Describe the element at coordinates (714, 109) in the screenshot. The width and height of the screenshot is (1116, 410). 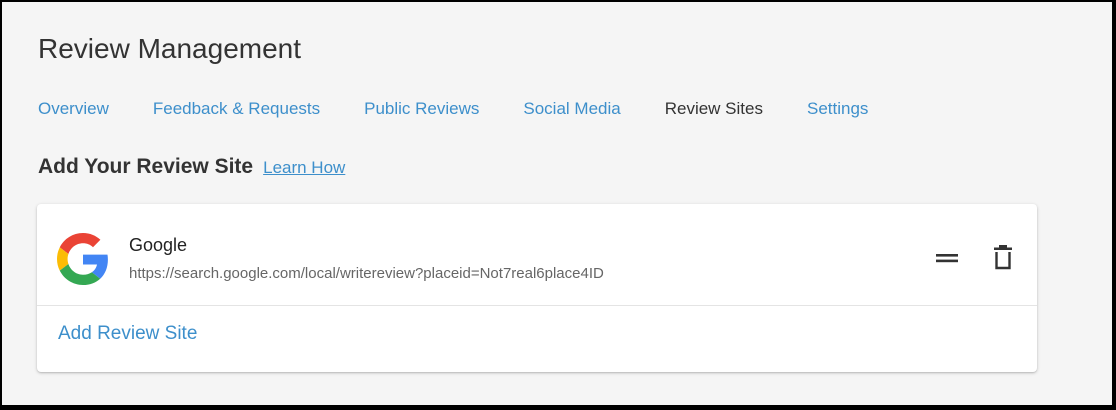
I see `tab-review-sites: Review Sites` at that location.